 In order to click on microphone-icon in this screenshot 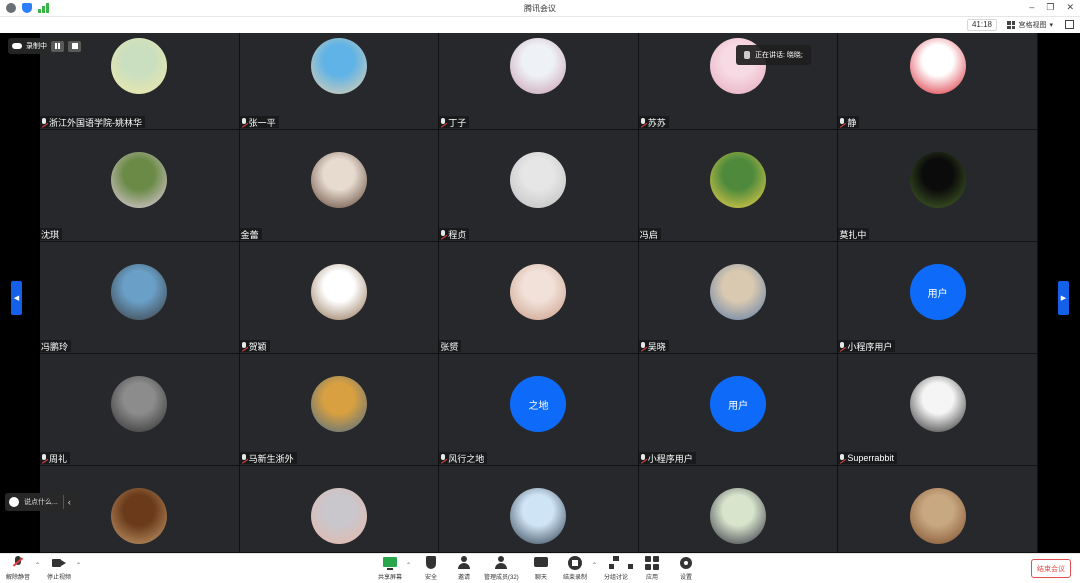, I will do `click(747, 55)`.